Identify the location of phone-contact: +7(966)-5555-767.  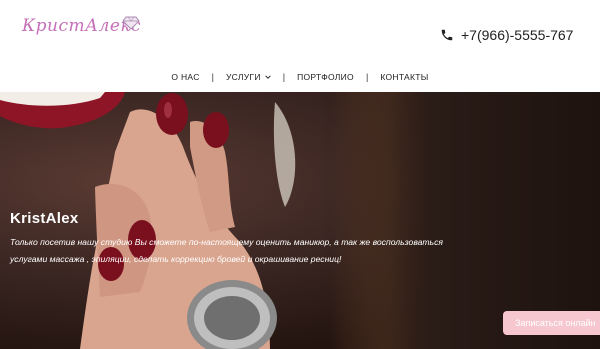
(506, 35).